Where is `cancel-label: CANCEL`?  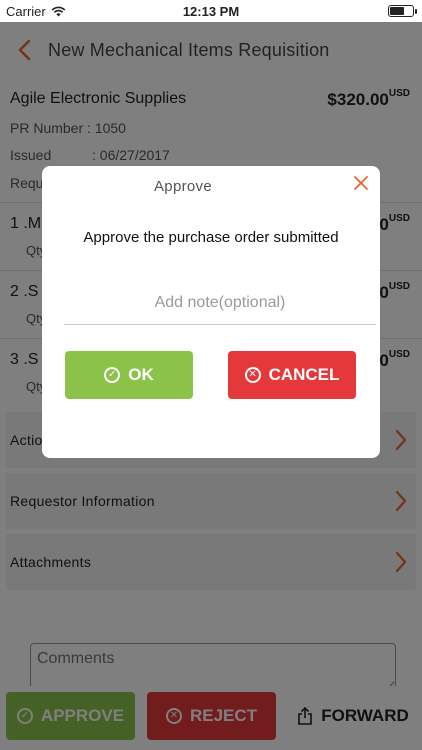
cancel-label: CANCEL is located at coordinates (304, 374).